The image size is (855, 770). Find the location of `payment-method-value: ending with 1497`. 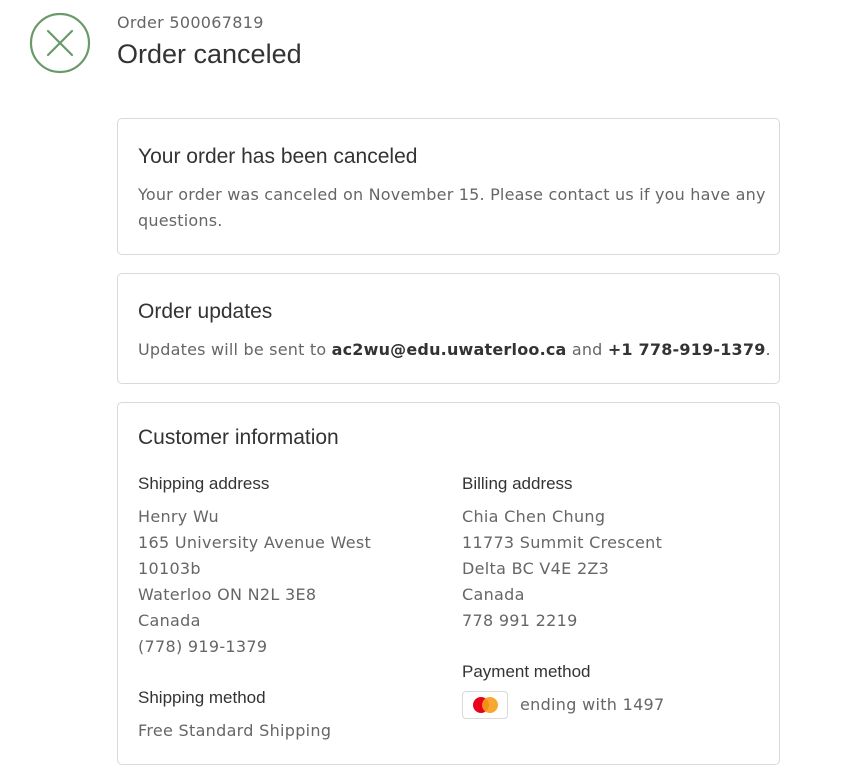

payment-method-value: ending with 1497 is located at coordinates (592, 704).